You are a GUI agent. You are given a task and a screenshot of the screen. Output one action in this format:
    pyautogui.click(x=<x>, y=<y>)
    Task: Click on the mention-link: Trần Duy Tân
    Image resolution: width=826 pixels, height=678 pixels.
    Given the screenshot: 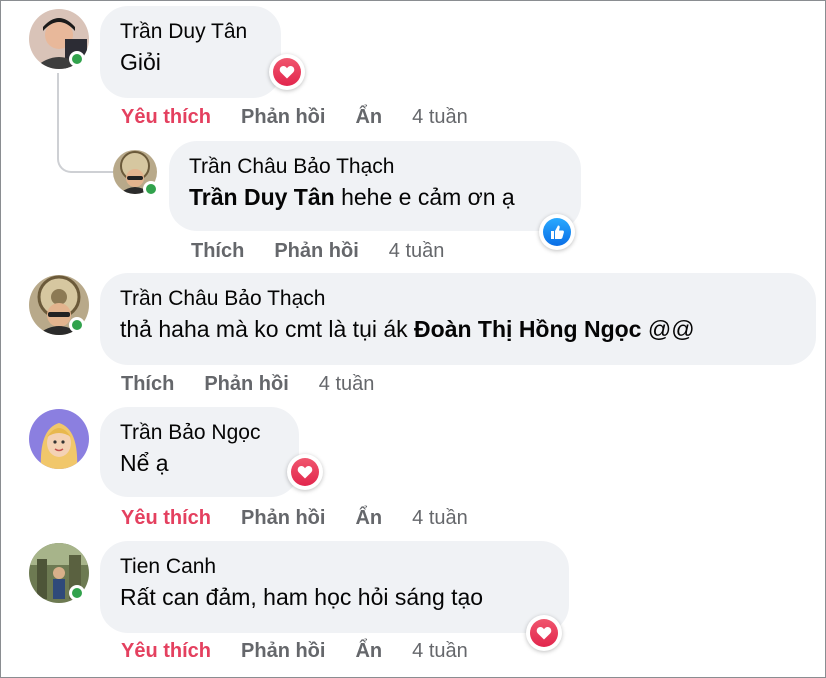 What is the action you would take?
    pyautogui.click(x=262, y=197)
    